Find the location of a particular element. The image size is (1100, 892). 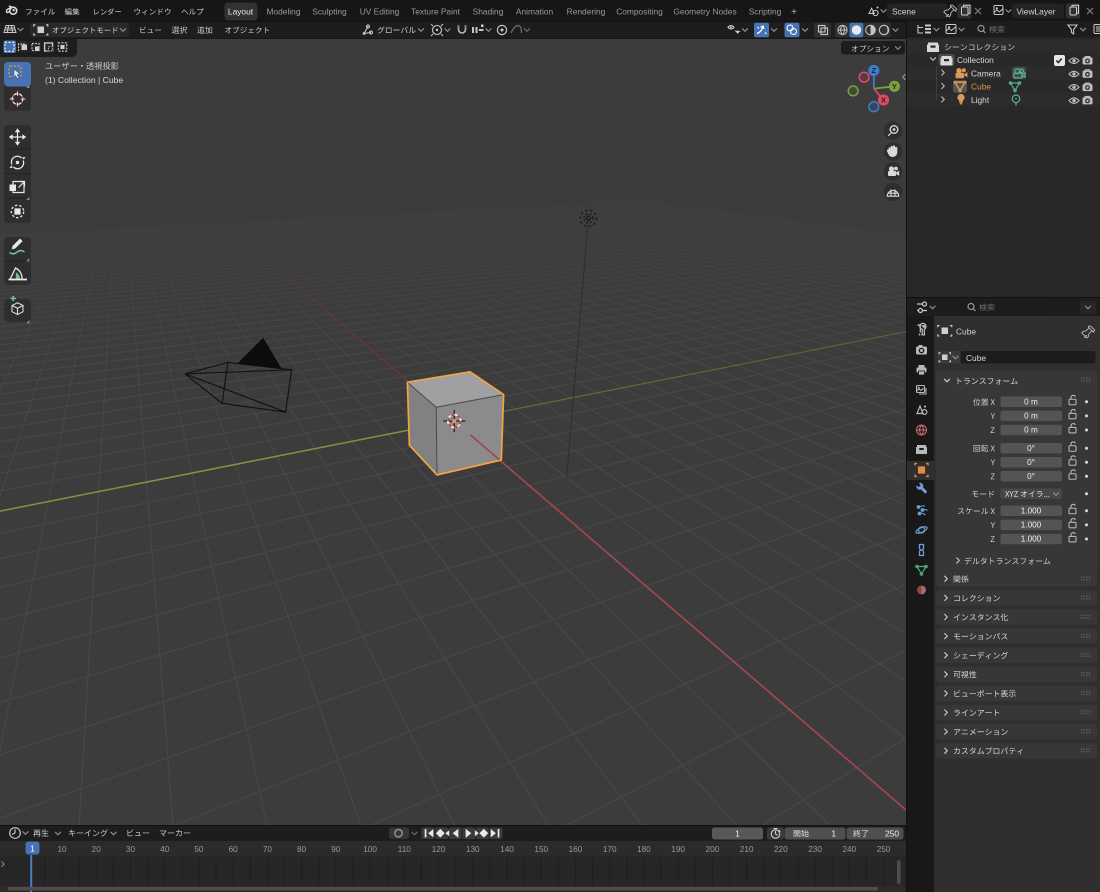

svg-text: Scene is located at coordinates (904, 12).